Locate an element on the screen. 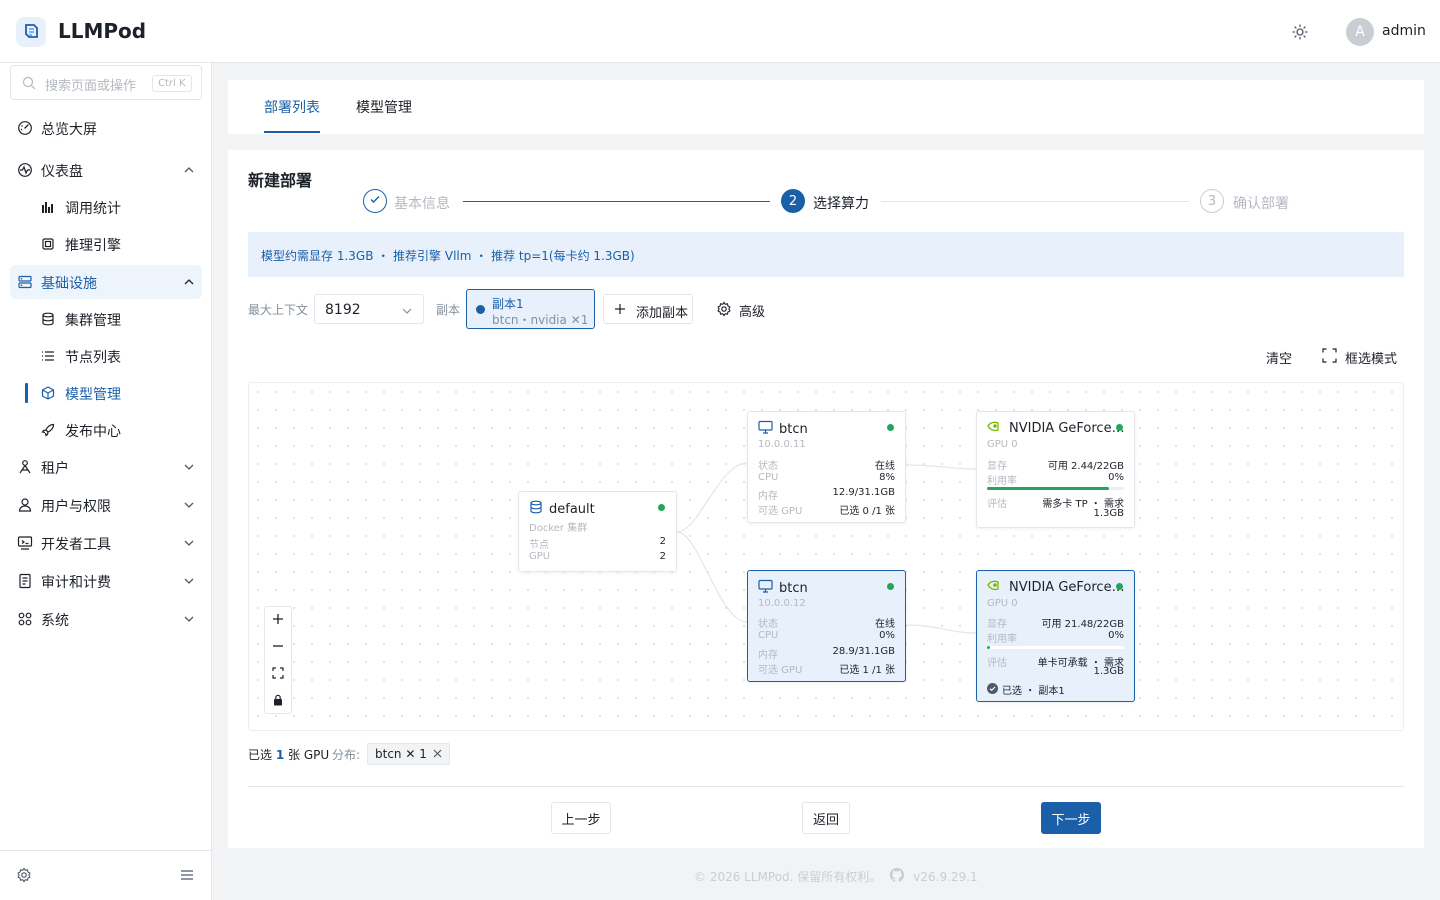  sidebar-item-label: 用户与权限 is located at coordinates (76, 507).